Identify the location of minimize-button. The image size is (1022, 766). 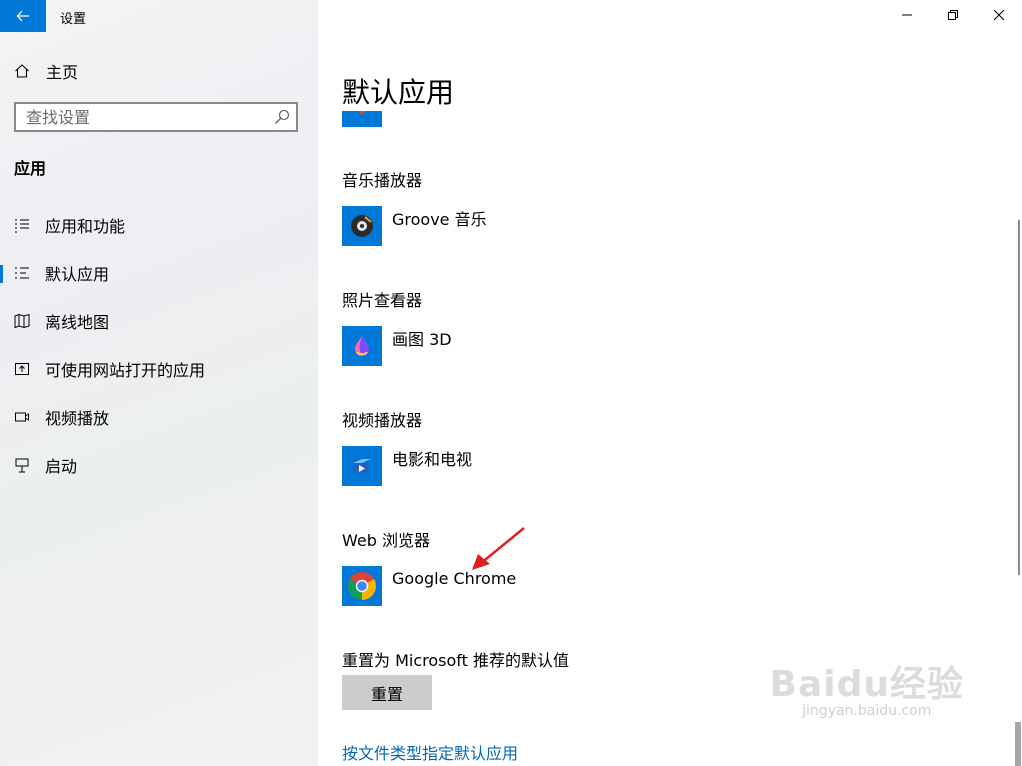
(907, 15).